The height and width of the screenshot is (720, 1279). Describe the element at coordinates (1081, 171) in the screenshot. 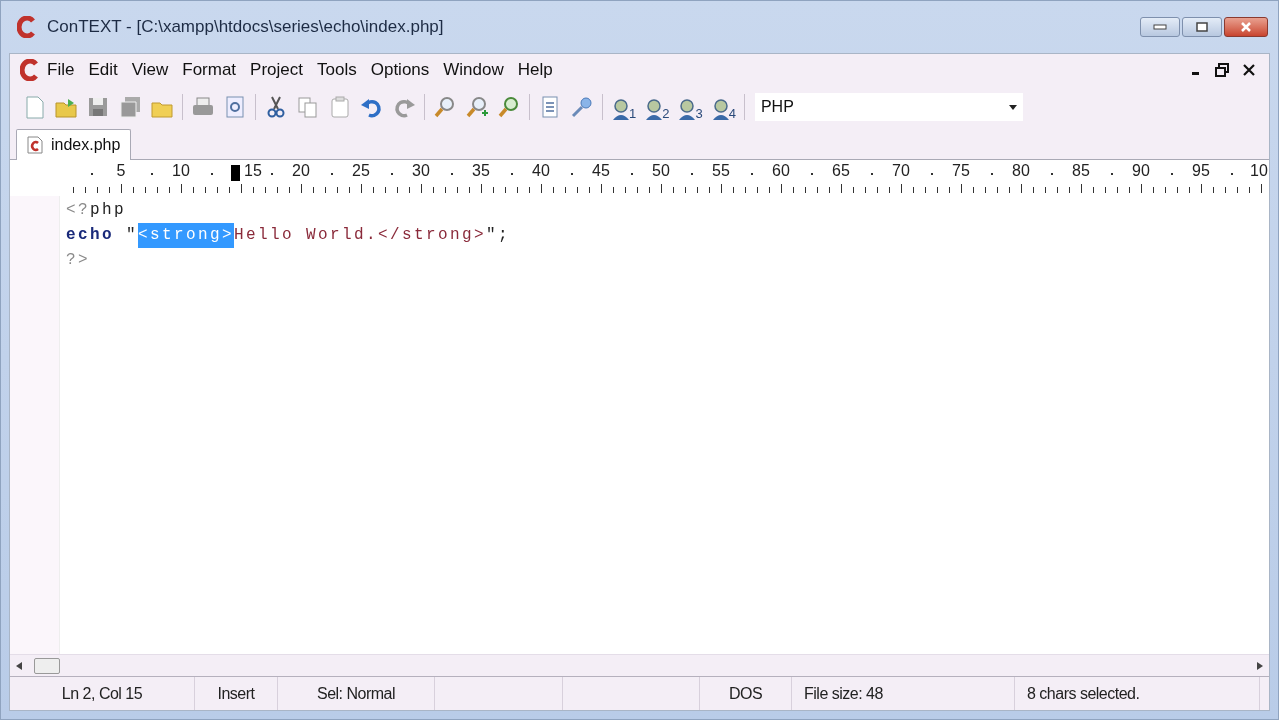

I see `ruler-number: 85` at that location.